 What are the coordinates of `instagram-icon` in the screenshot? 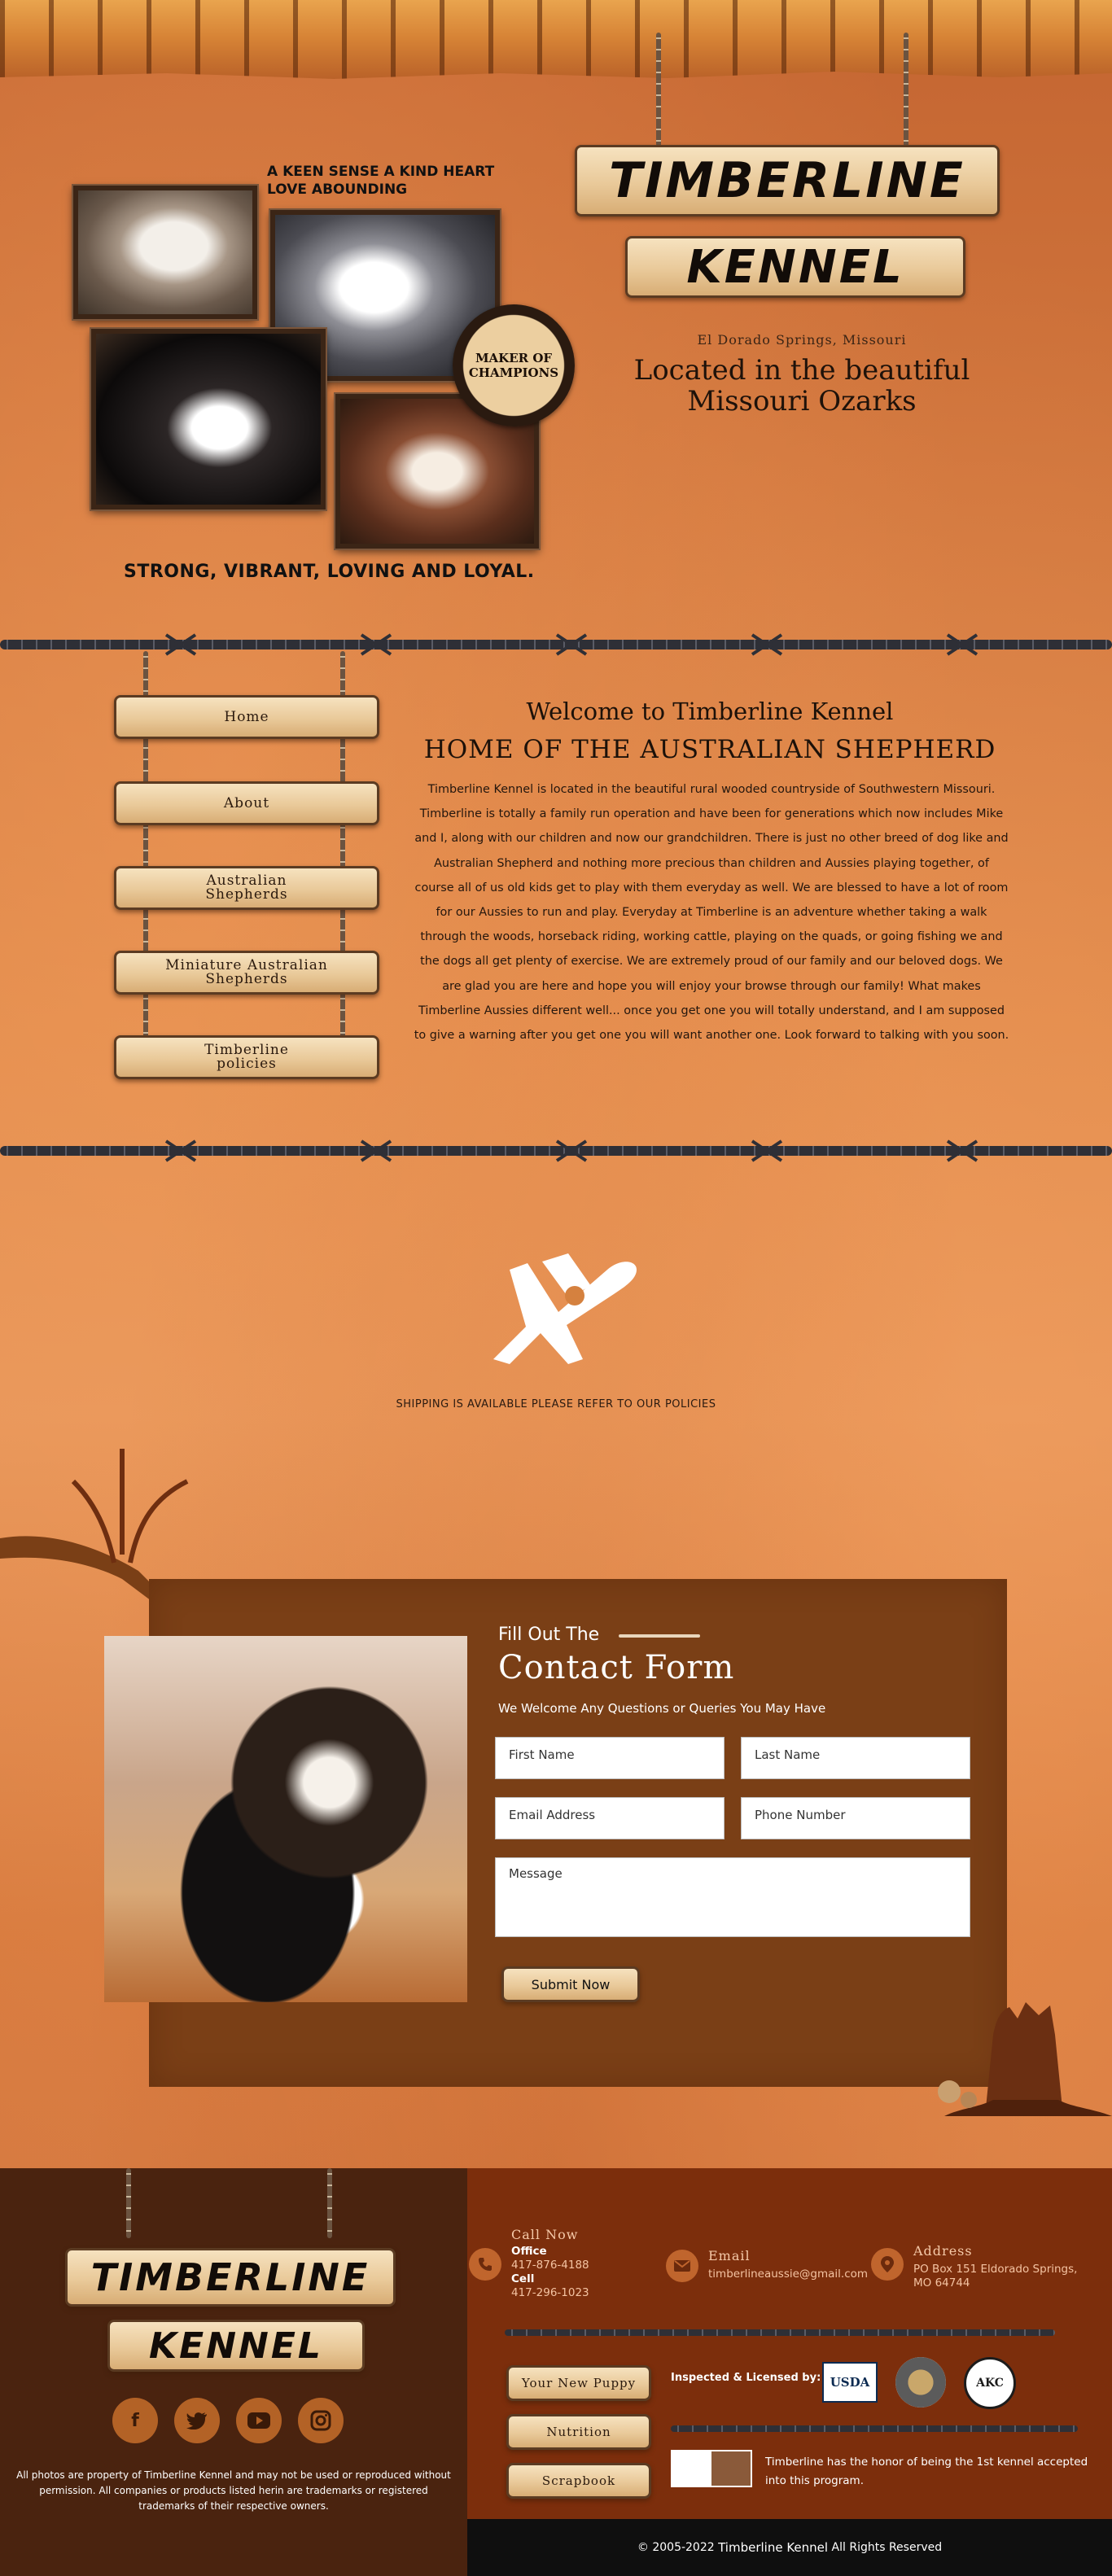 It's located at (321, 2420).